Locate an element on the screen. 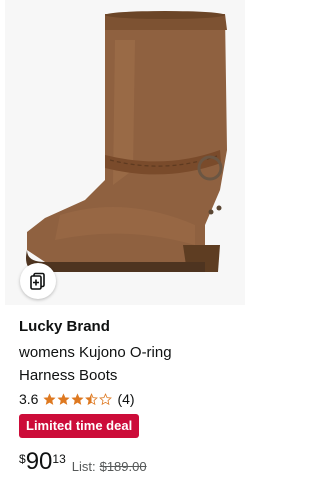 This screenshot has height=480, width=320. price-whole: 90 is located at coordinates (39, 461).